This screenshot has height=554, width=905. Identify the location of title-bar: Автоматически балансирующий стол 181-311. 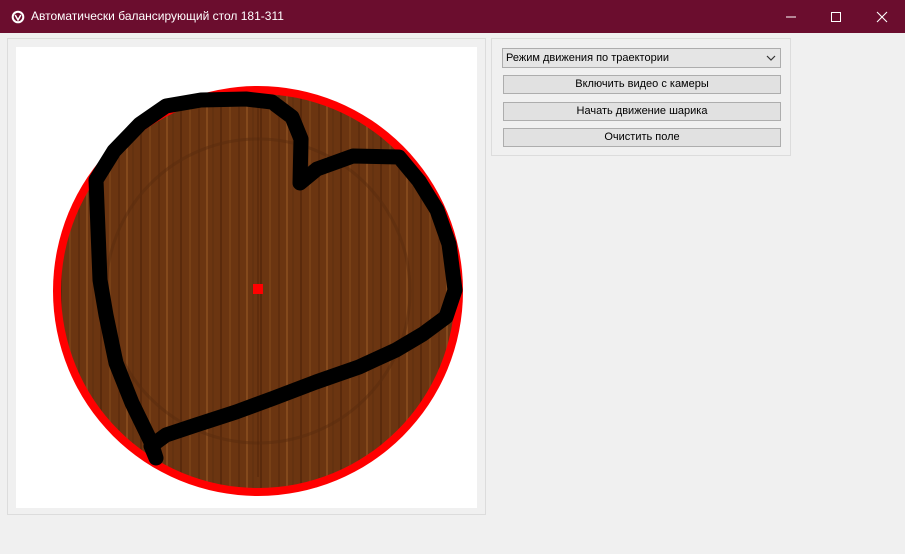
(452, 16).